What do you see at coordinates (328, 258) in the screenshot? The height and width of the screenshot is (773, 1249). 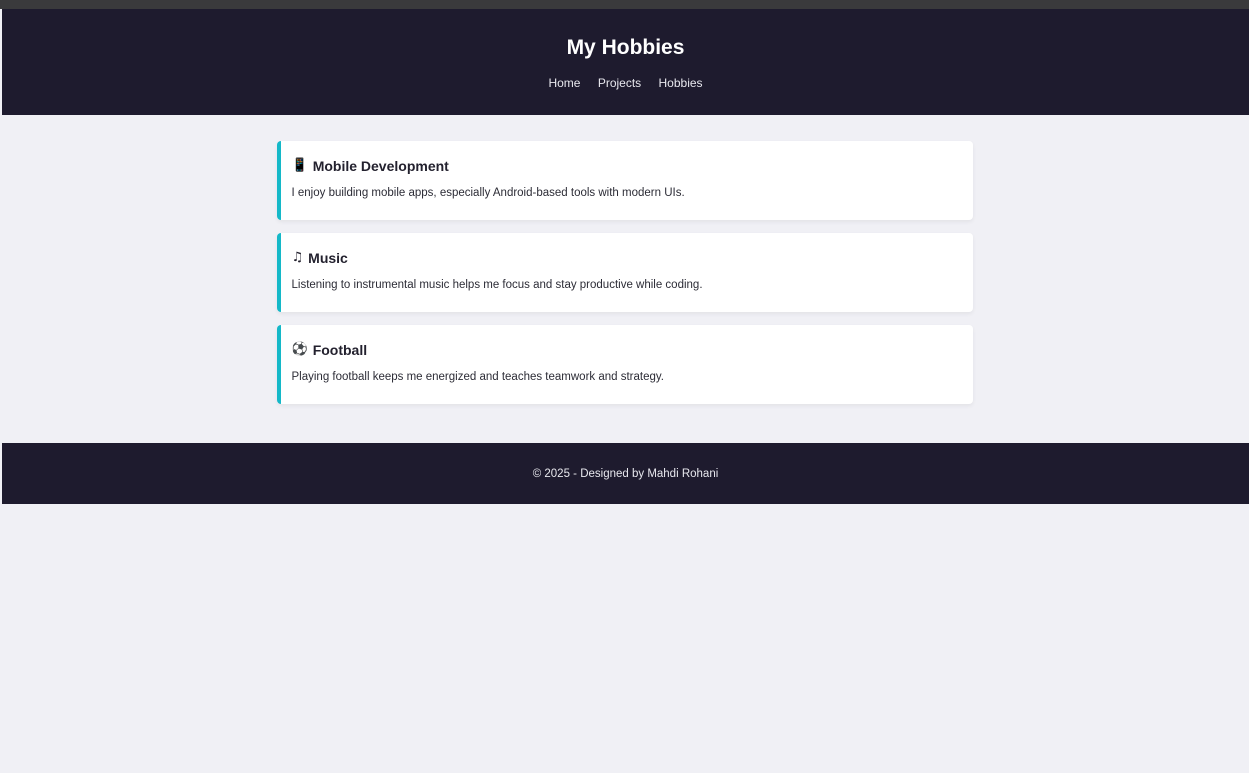 I see `hobby-title-text: Music` at bounding box center [328, 258].